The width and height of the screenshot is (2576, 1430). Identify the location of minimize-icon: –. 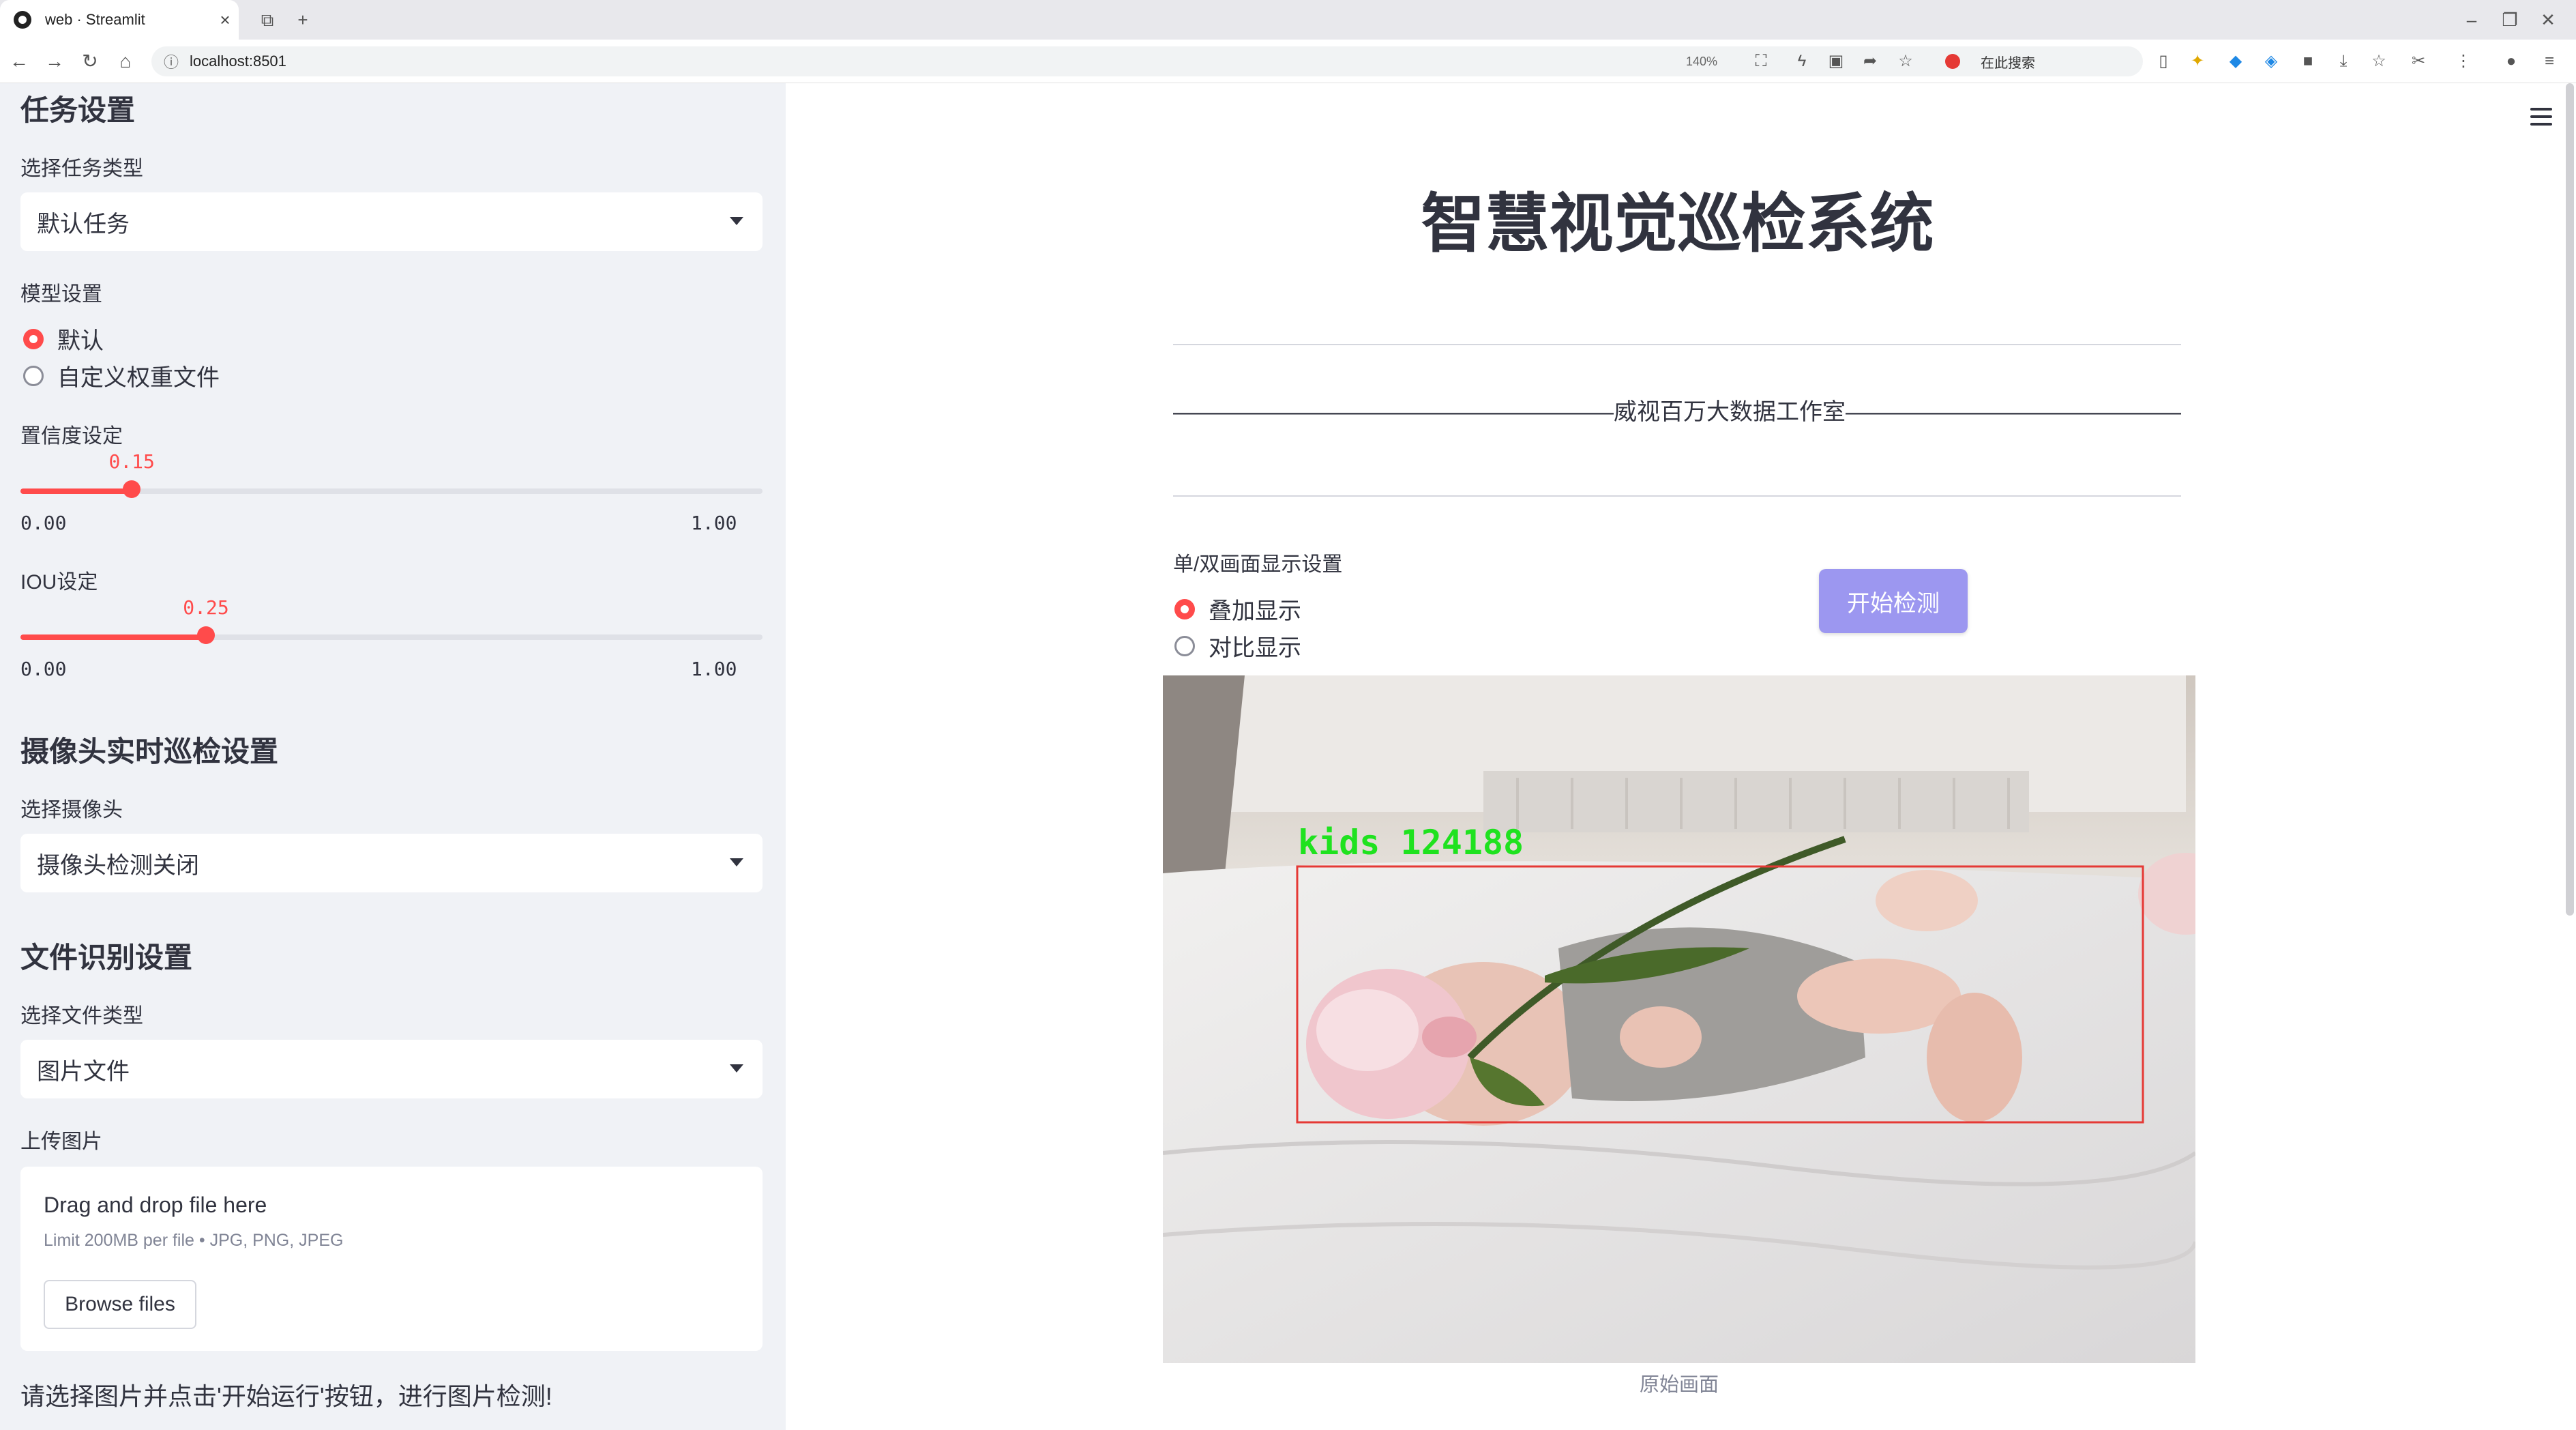
(2471, 20).